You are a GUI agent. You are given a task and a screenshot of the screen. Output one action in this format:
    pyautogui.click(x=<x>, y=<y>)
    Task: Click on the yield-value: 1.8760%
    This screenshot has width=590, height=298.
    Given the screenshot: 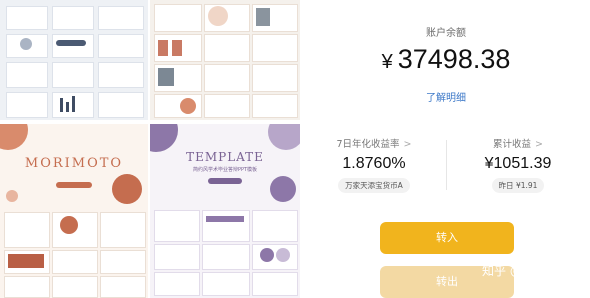 What is the action you would take?
    pyautogui.click(x=374, y=163)
    